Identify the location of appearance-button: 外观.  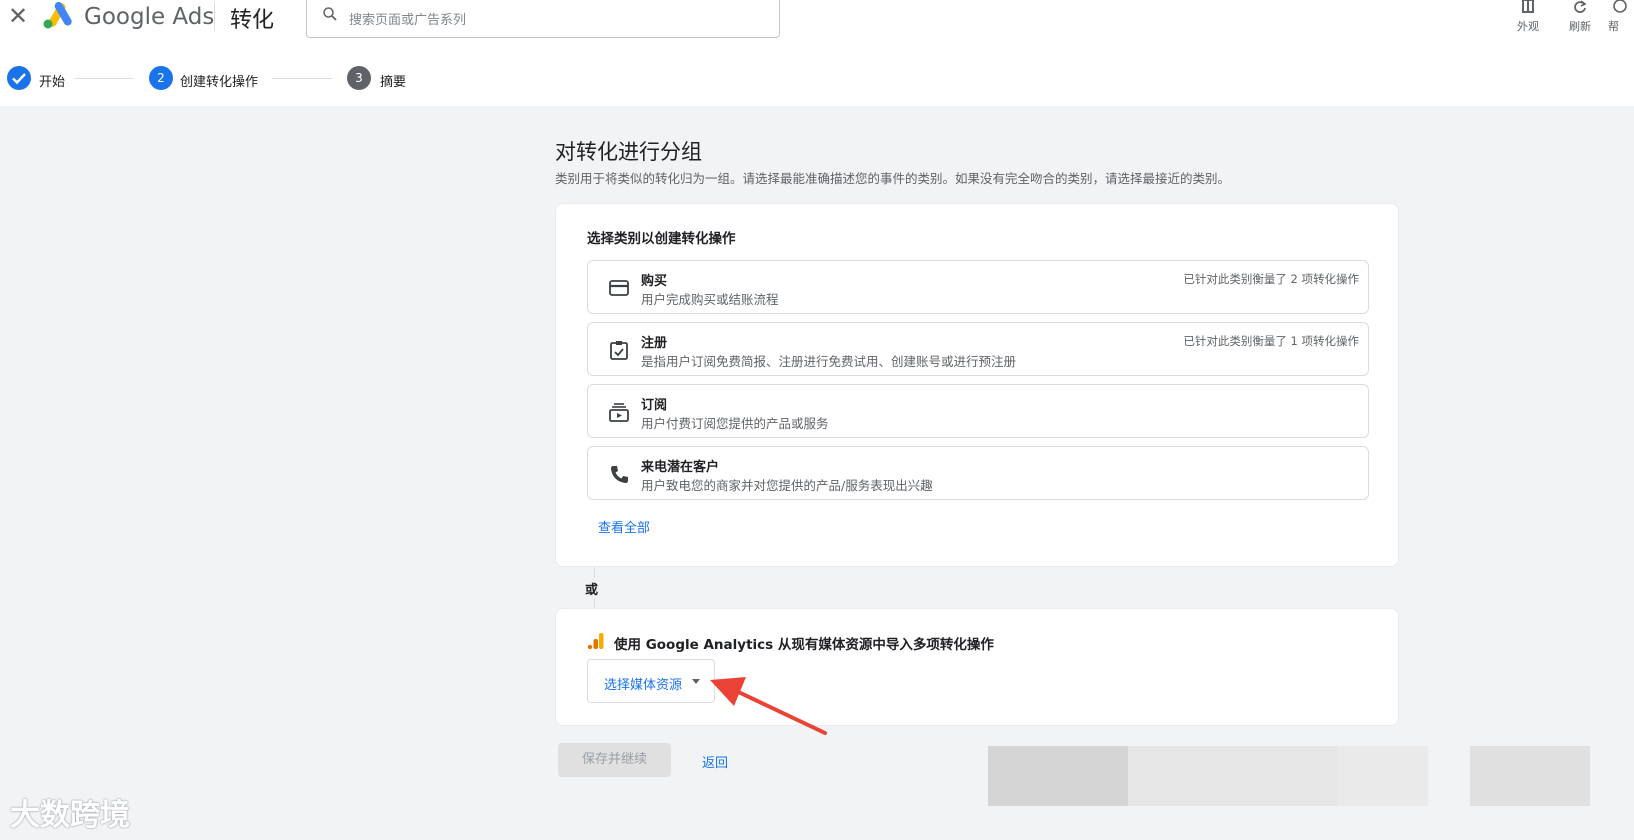
(1528, 17).